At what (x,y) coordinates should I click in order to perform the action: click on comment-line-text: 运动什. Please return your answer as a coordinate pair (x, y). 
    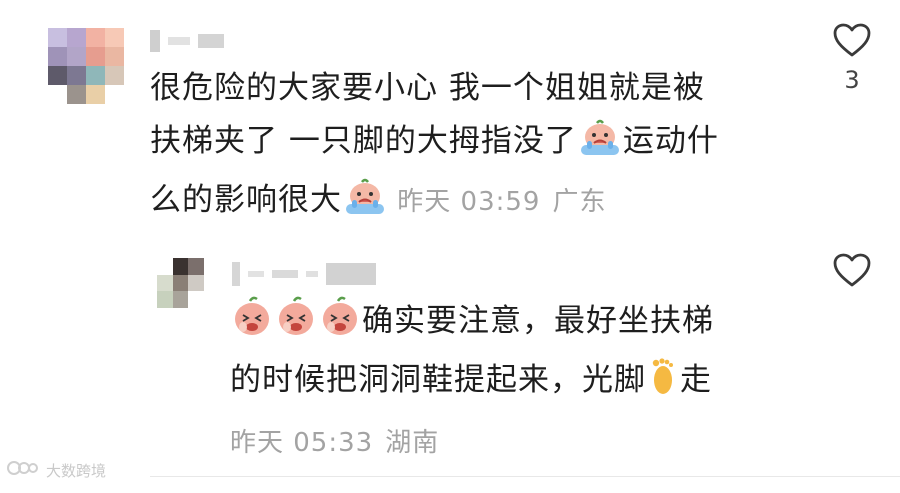
    Looking at the image, I should click on (670, 141).